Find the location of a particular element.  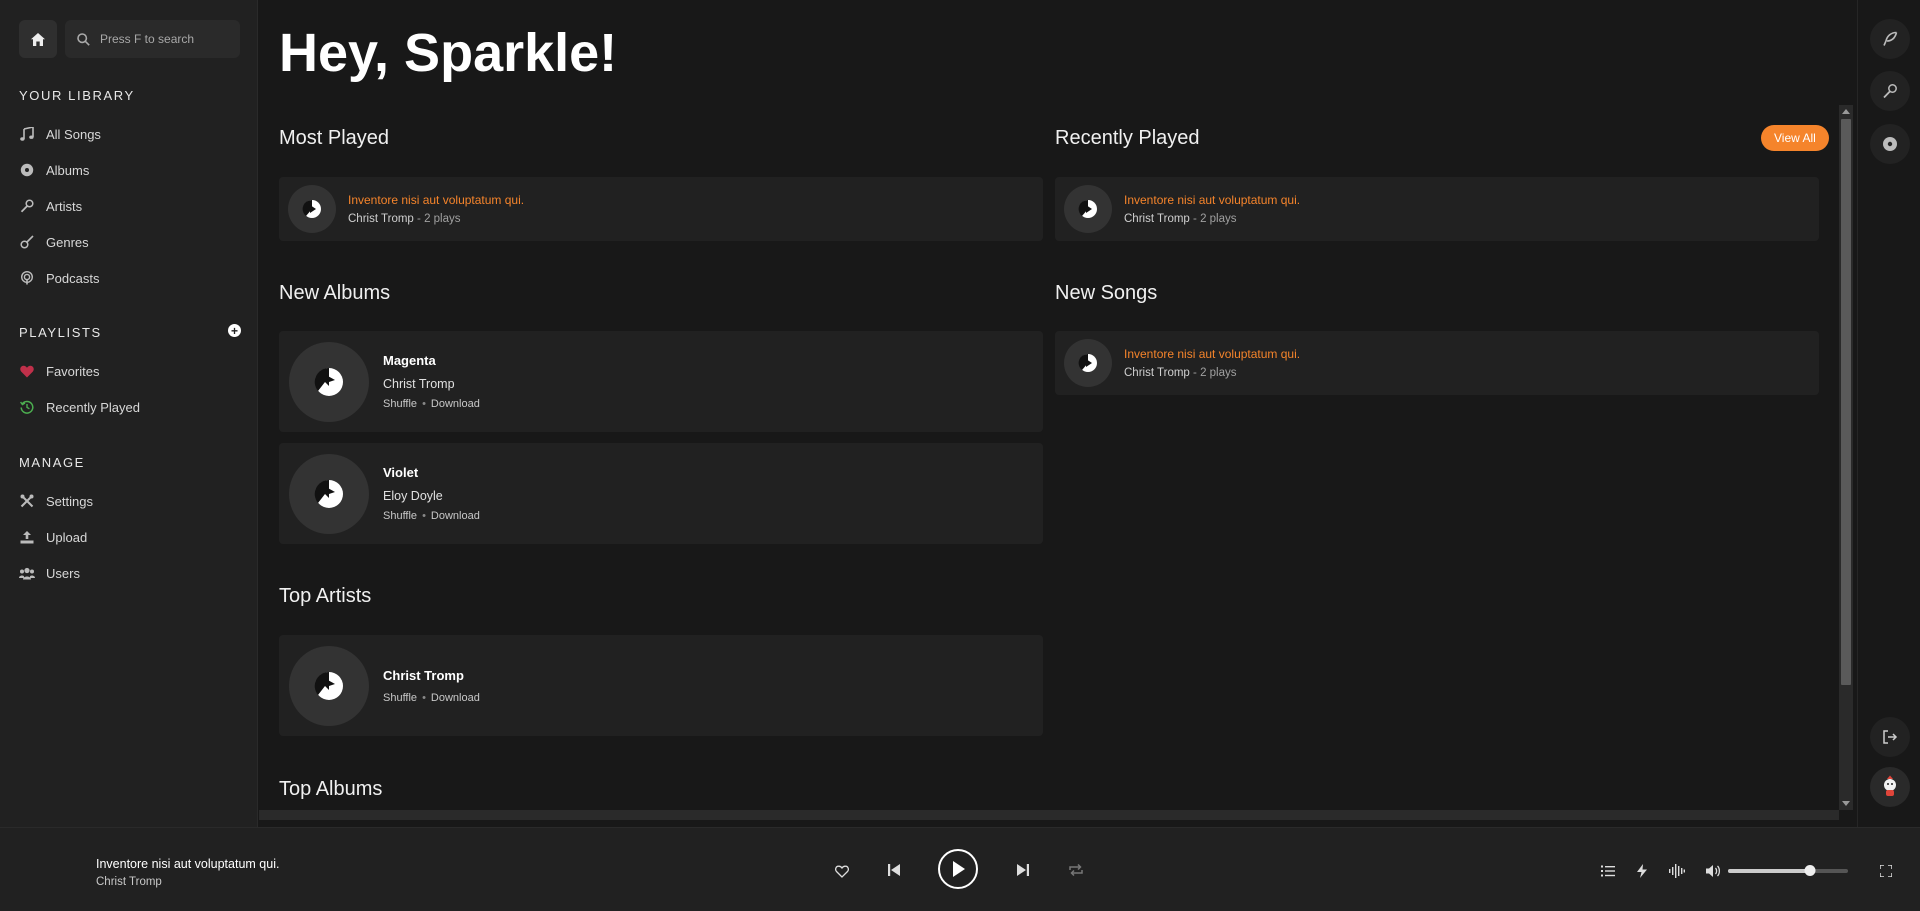

library-heading: YOUR LIBRARY is located at coordinates (77, 95).